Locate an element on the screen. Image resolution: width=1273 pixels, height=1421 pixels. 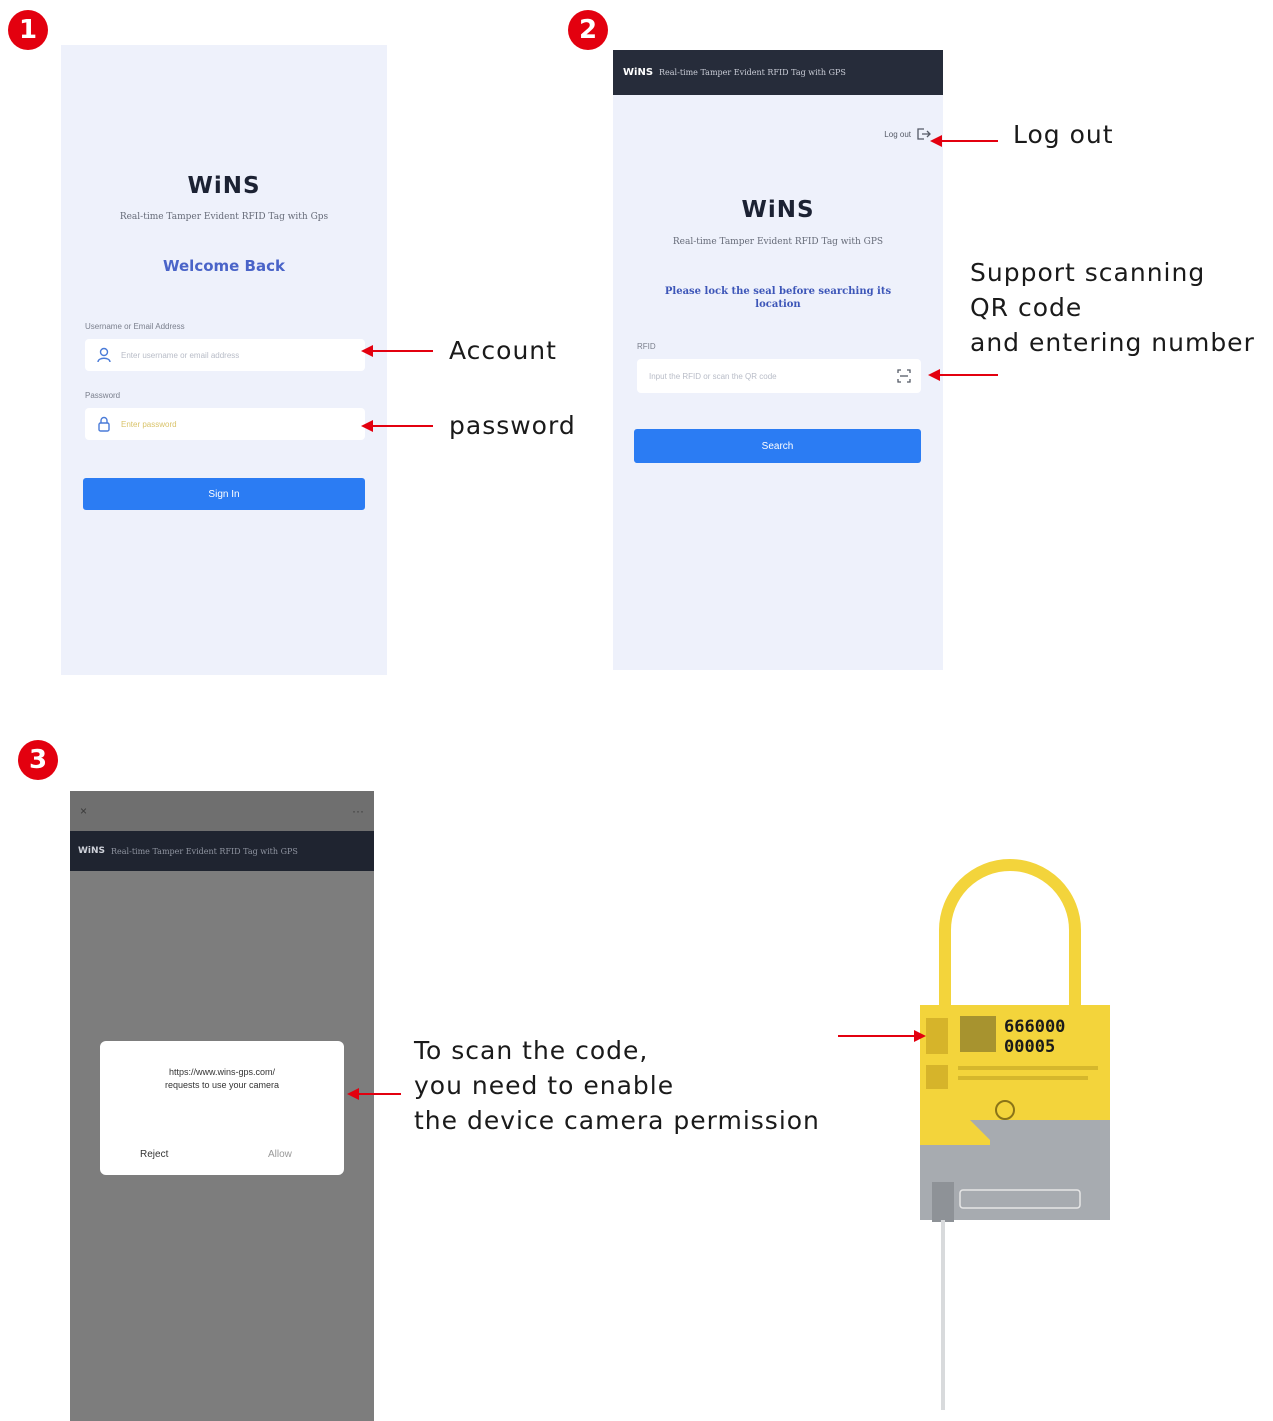
seal-device-image: 666000 00005 is located at coordinates (1015, 1134).